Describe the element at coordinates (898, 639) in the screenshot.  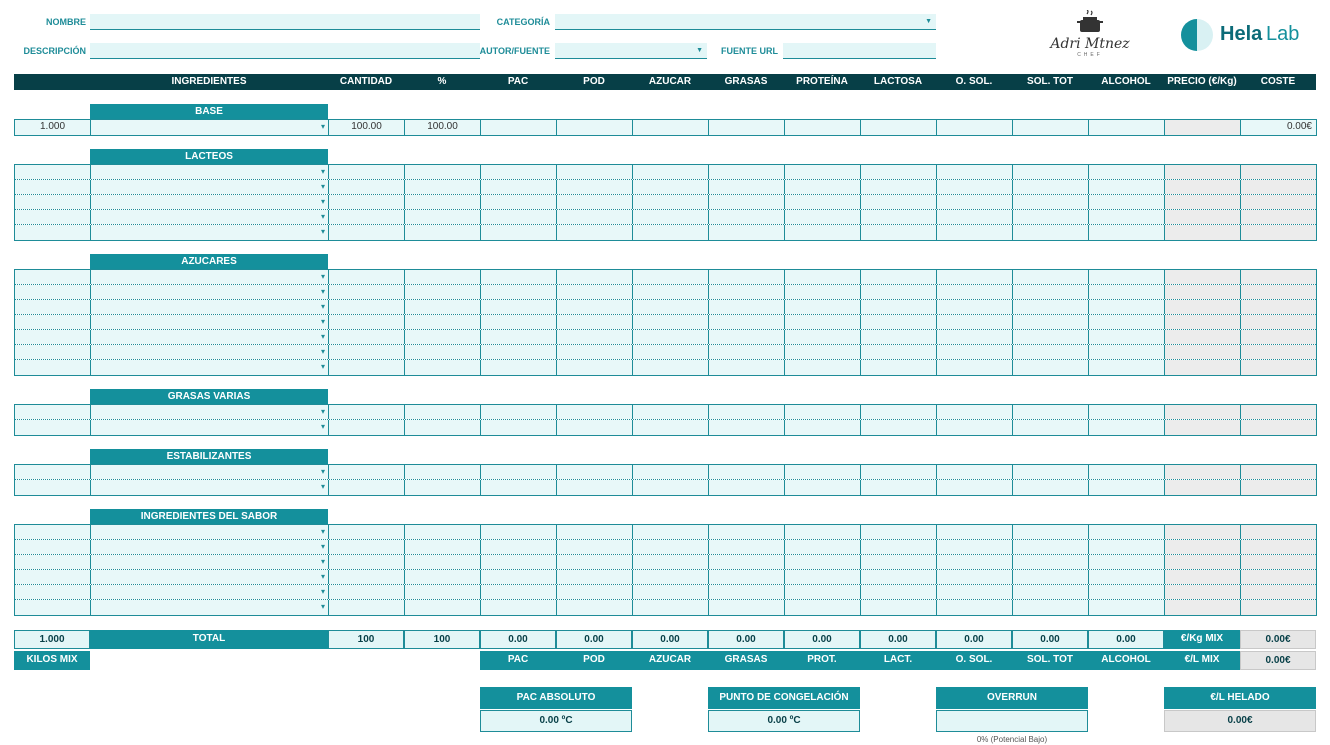
I see `total-lactosa: 0.00` at that location.